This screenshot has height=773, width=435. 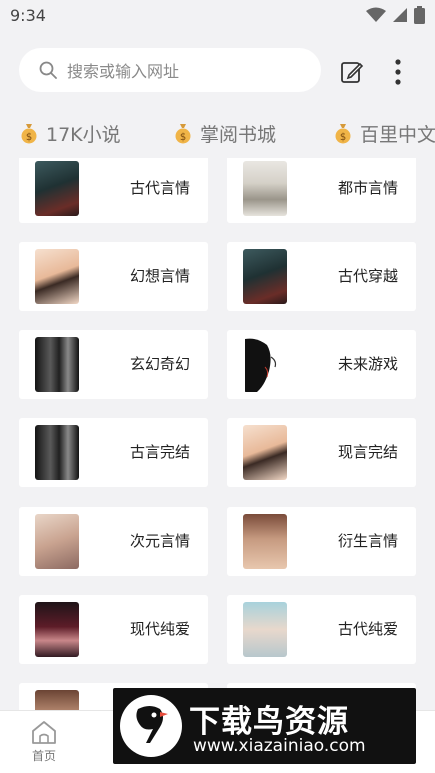 I want to click on source-tab-label: 掌阅书城, so click(x=238, y=134).